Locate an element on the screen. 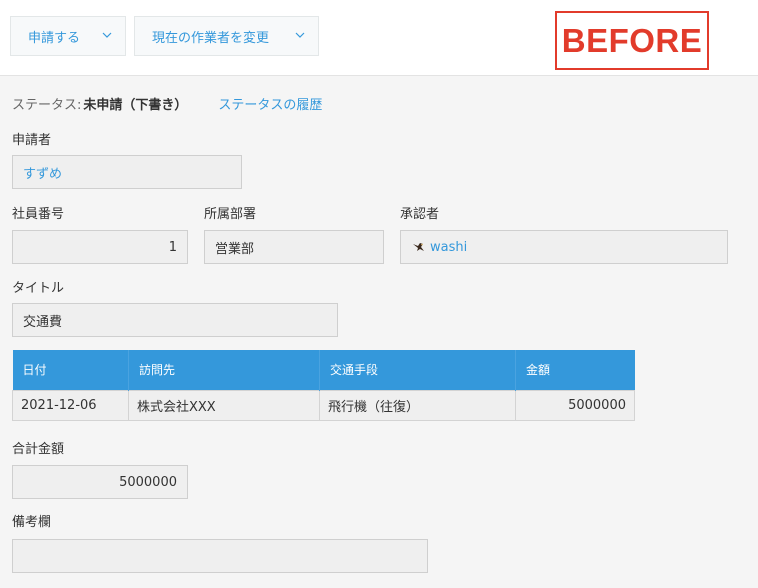 The height and width of the screenshot is (588, 758). status-history-link: ステータスの履歴 is located at coordinates (270, 103).